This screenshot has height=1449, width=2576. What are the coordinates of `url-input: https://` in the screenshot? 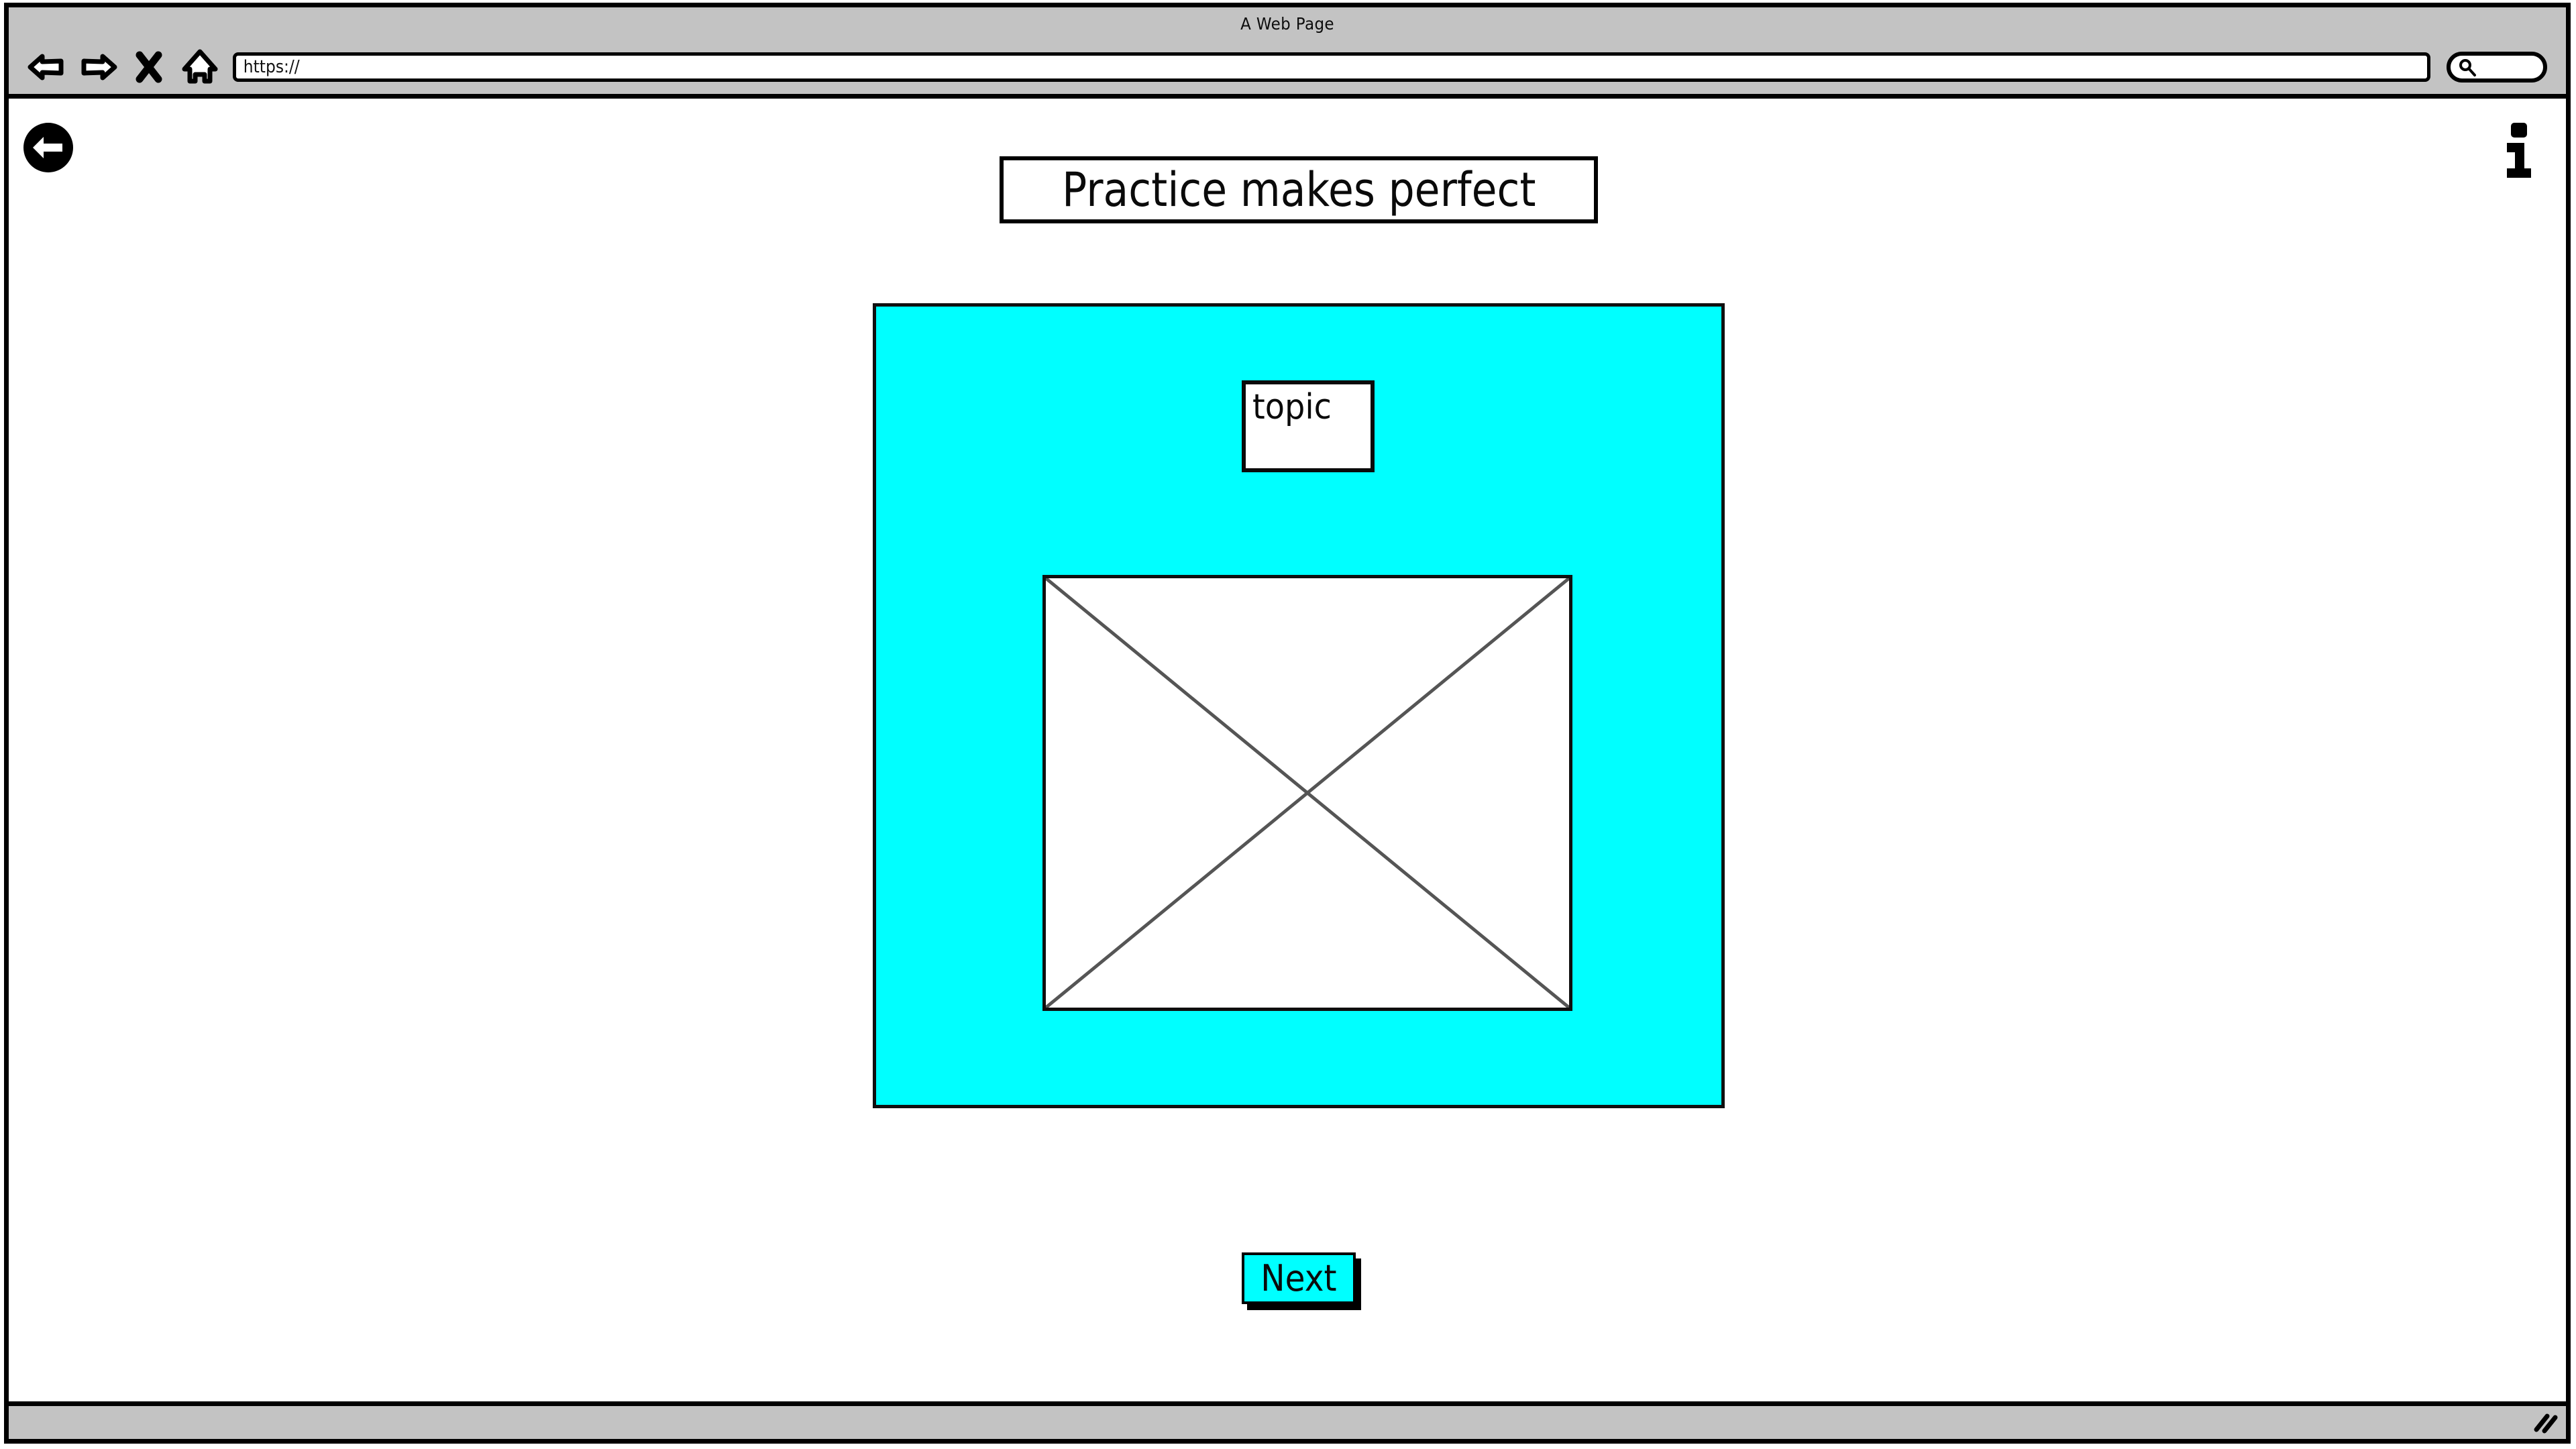 It's located at (1331, 67).